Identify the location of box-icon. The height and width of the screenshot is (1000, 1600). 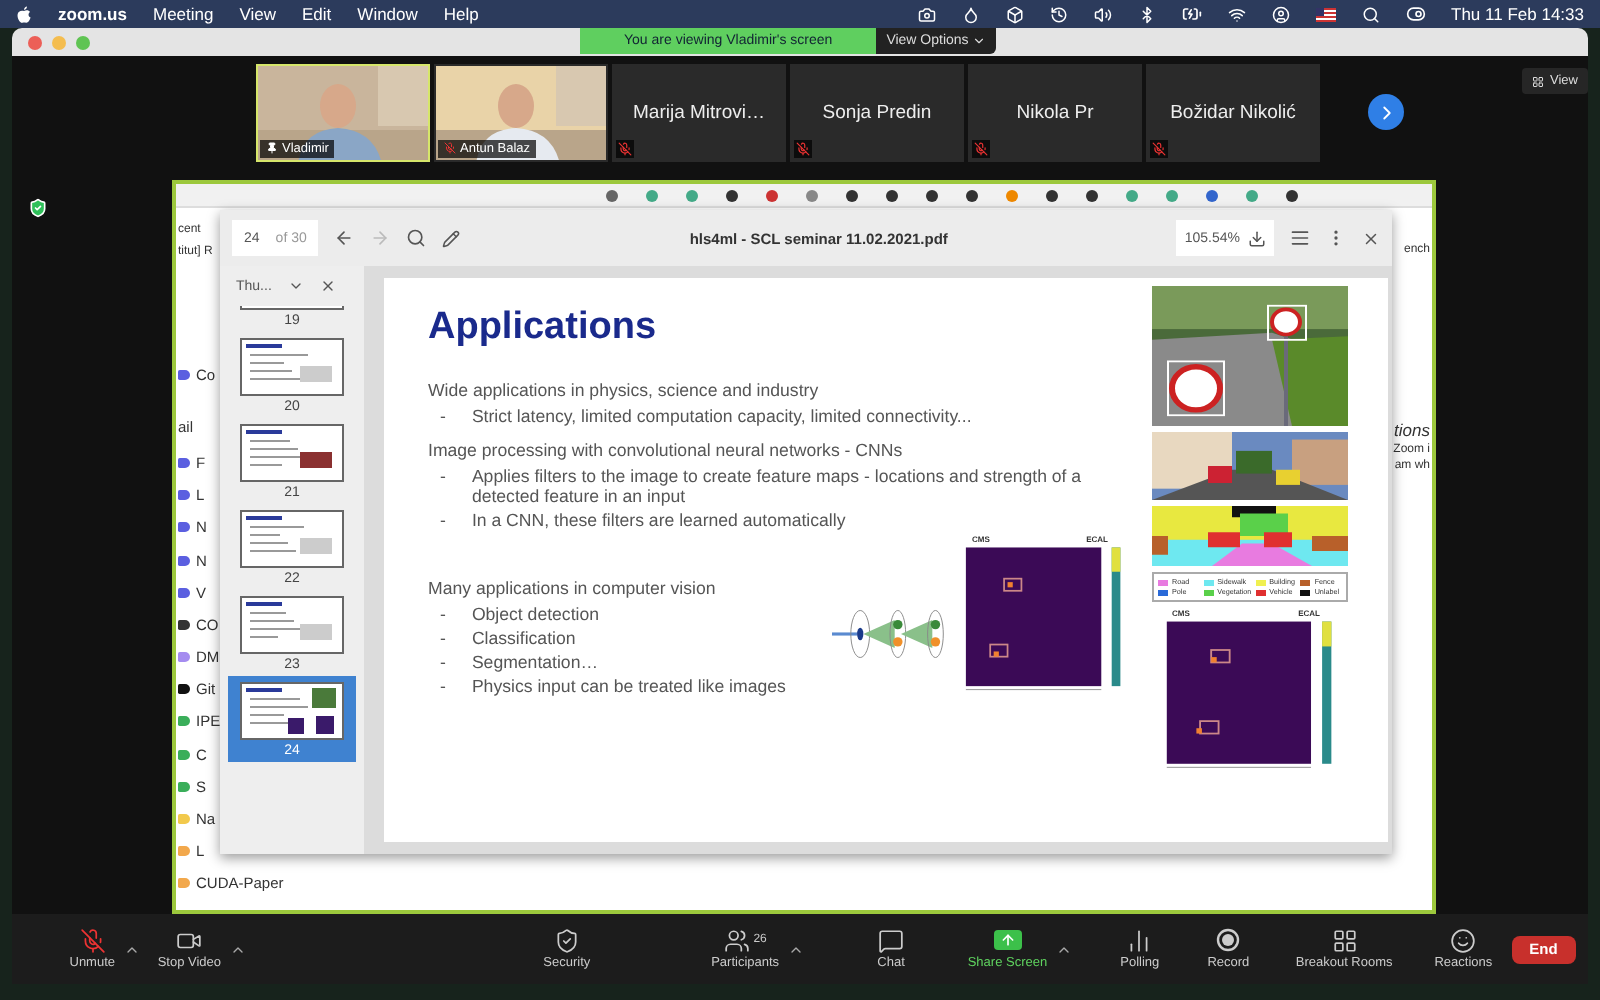
(1014, 14).